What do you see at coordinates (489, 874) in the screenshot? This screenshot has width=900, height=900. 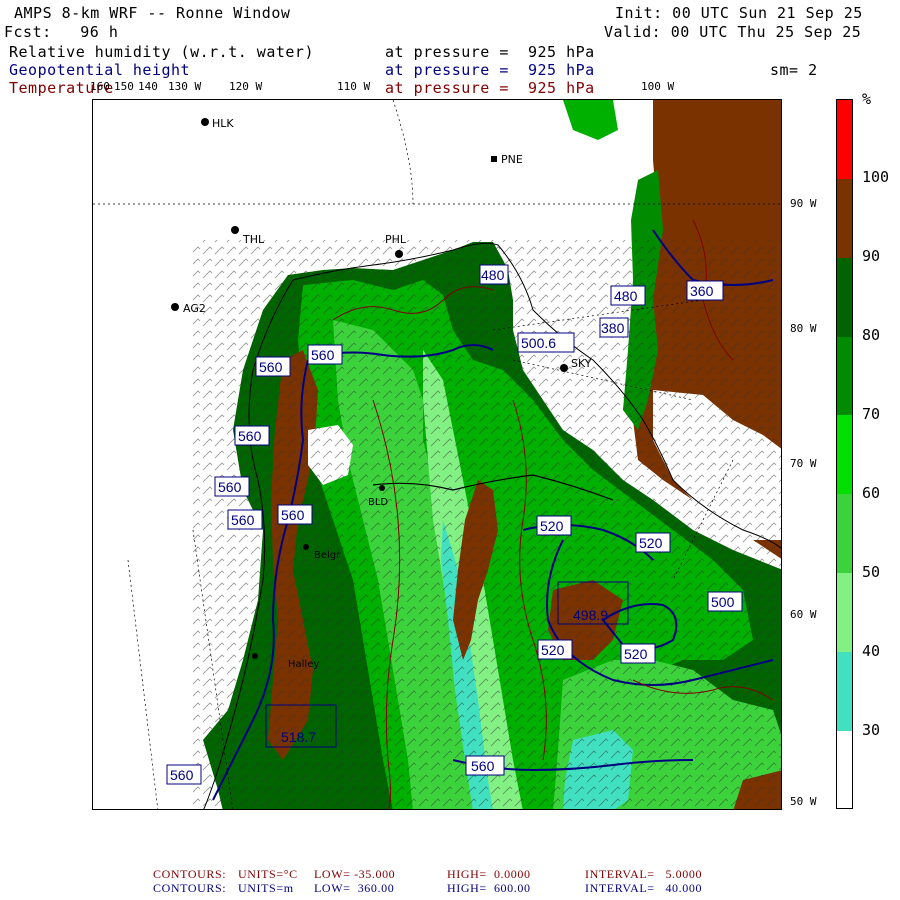 I see `footer-temperature-high: HIGH= 0.0000` at bounding box center [489, 874].